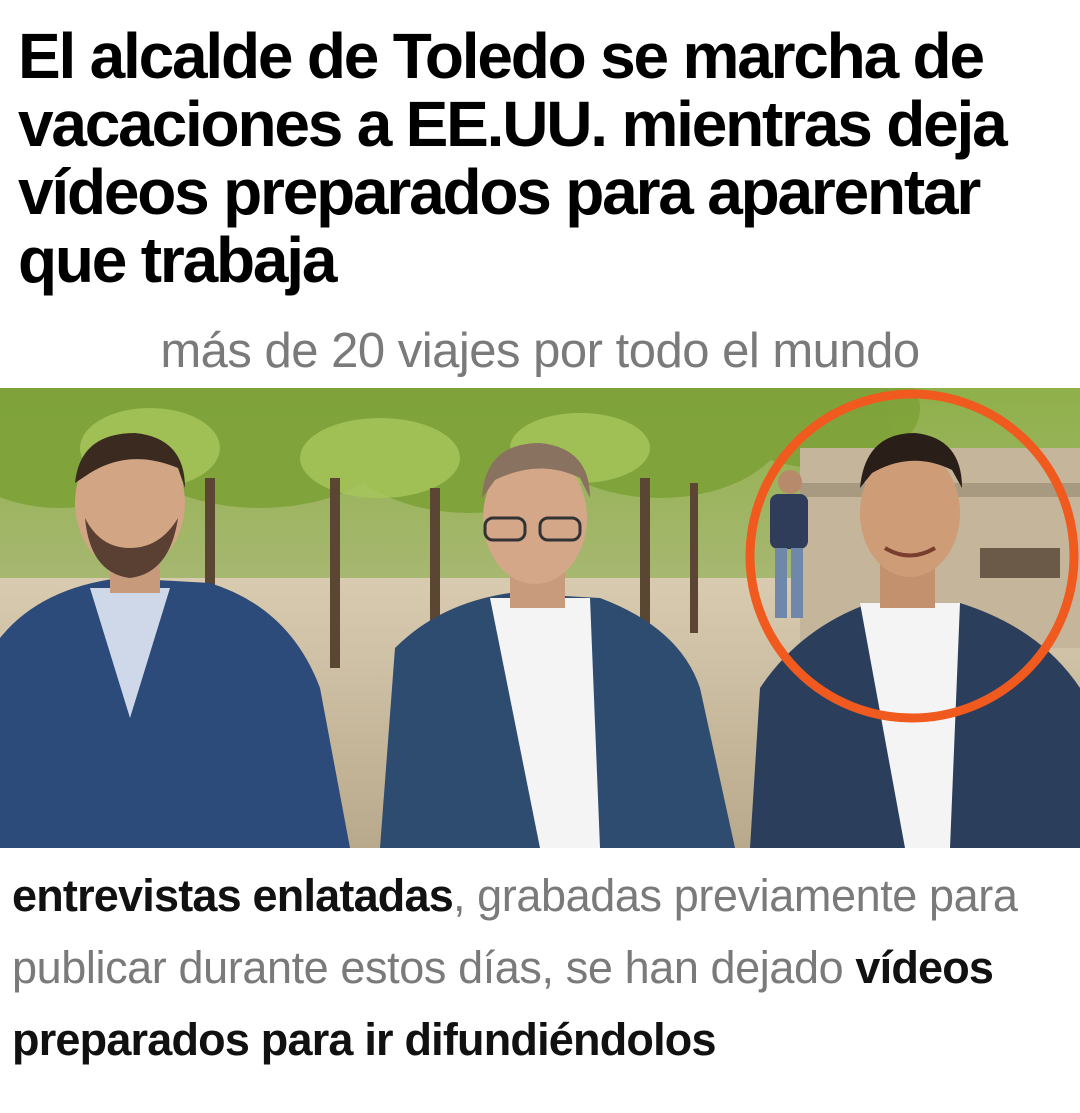  What do you see at coordinates (540, 351) in the screenshot?
I see `subheadline: más de 20 viajes por todo el mundo` at bounding box center [540, 351].